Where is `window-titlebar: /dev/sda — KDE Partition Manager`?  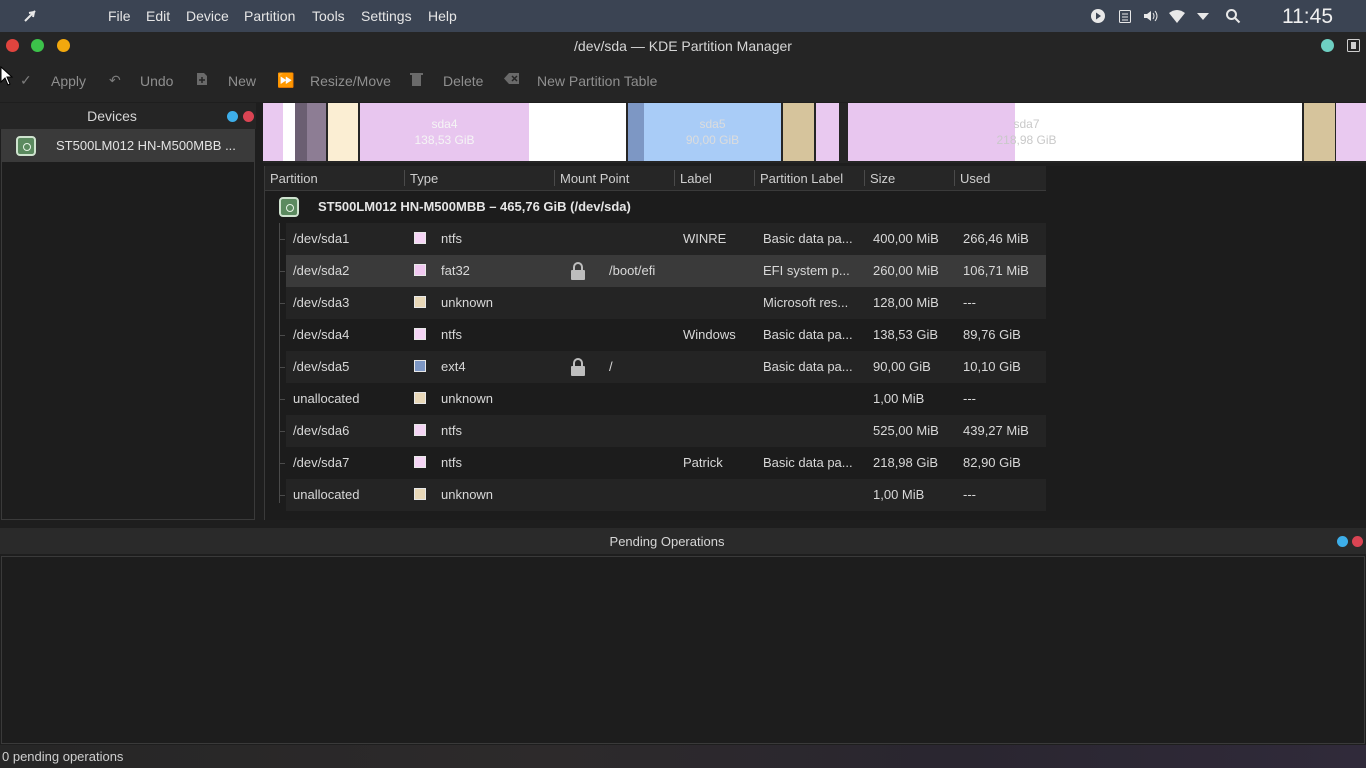 window-titlebar: /dev/sda — KDE Partition Manager is located at coordinates (683, 46).